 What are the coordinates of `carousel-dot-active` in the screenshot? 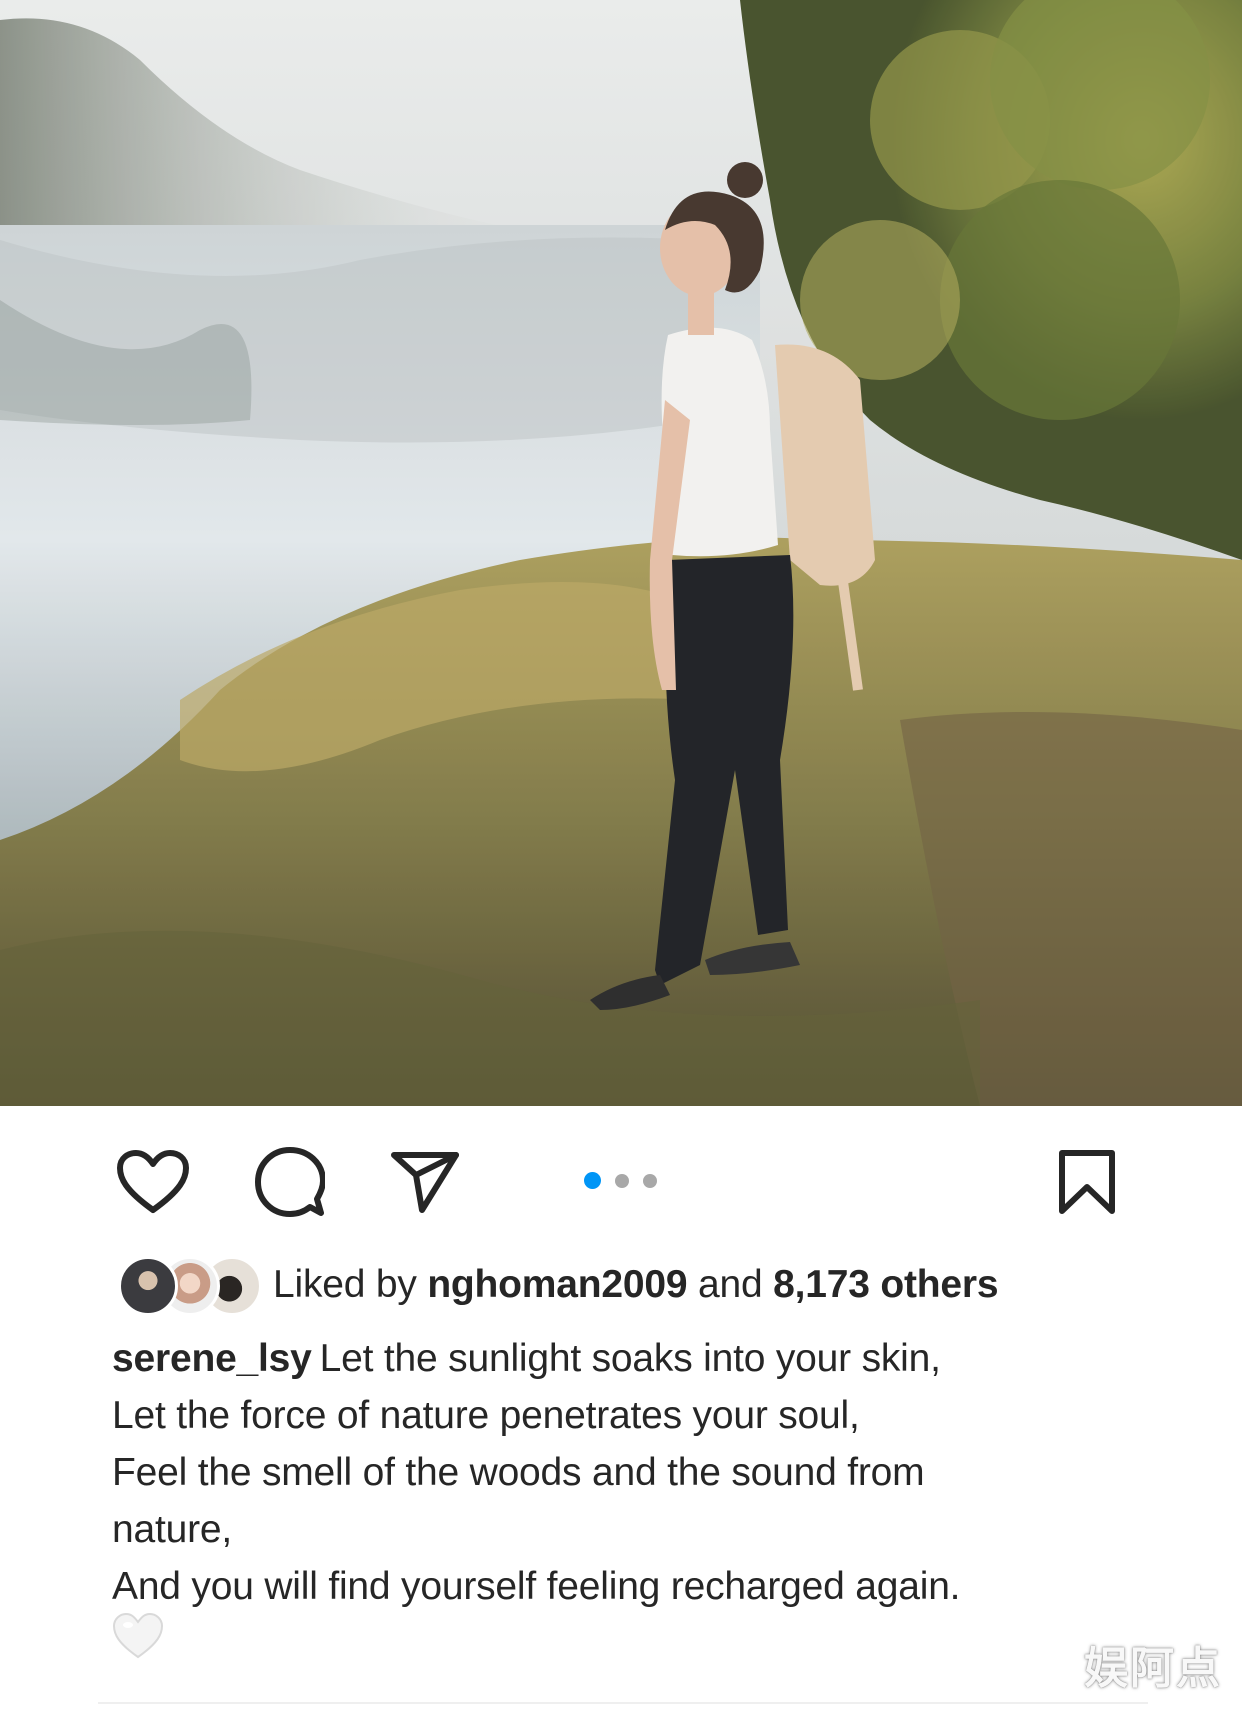 It's located at (592, 1180).